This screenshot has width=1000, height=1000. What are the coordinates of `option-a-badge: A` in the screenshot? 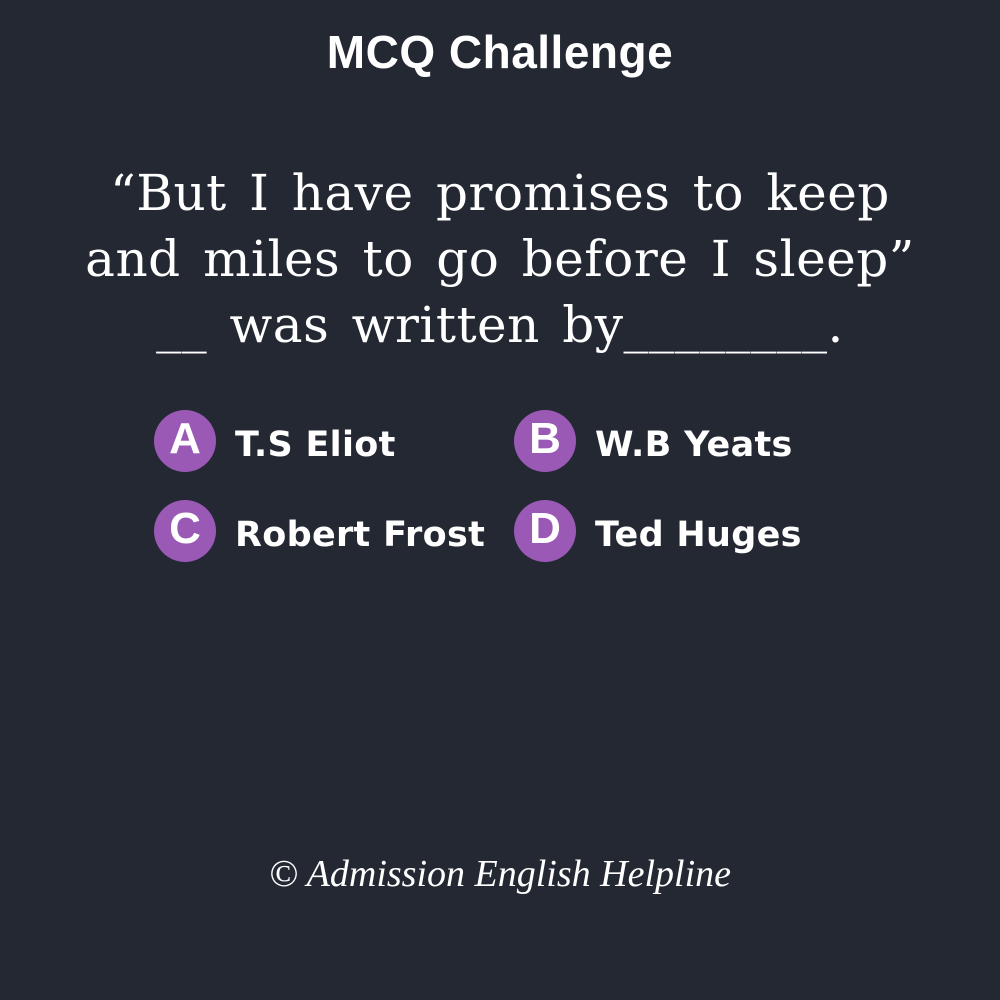 It's located at (185, 441).